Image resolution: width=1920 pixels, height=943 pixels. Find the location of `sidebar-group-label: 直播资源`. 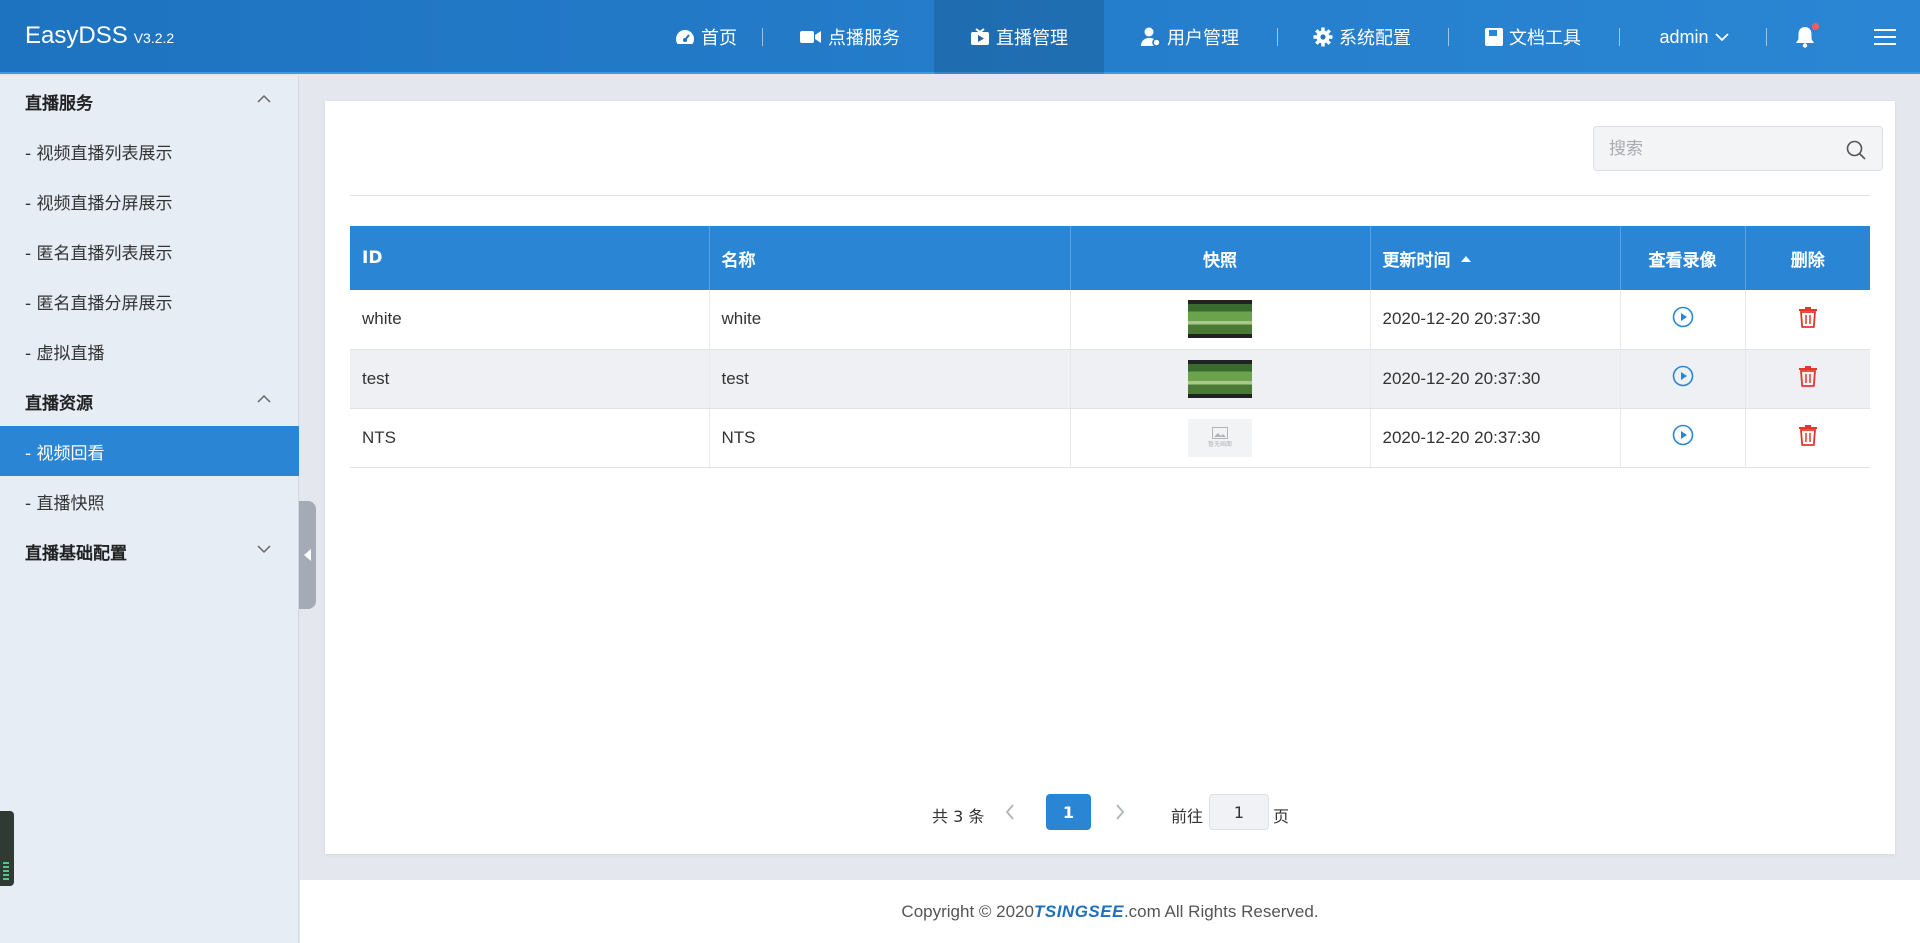

sidebar-group-label: 直播资源 is located at coordinates (59, 403).